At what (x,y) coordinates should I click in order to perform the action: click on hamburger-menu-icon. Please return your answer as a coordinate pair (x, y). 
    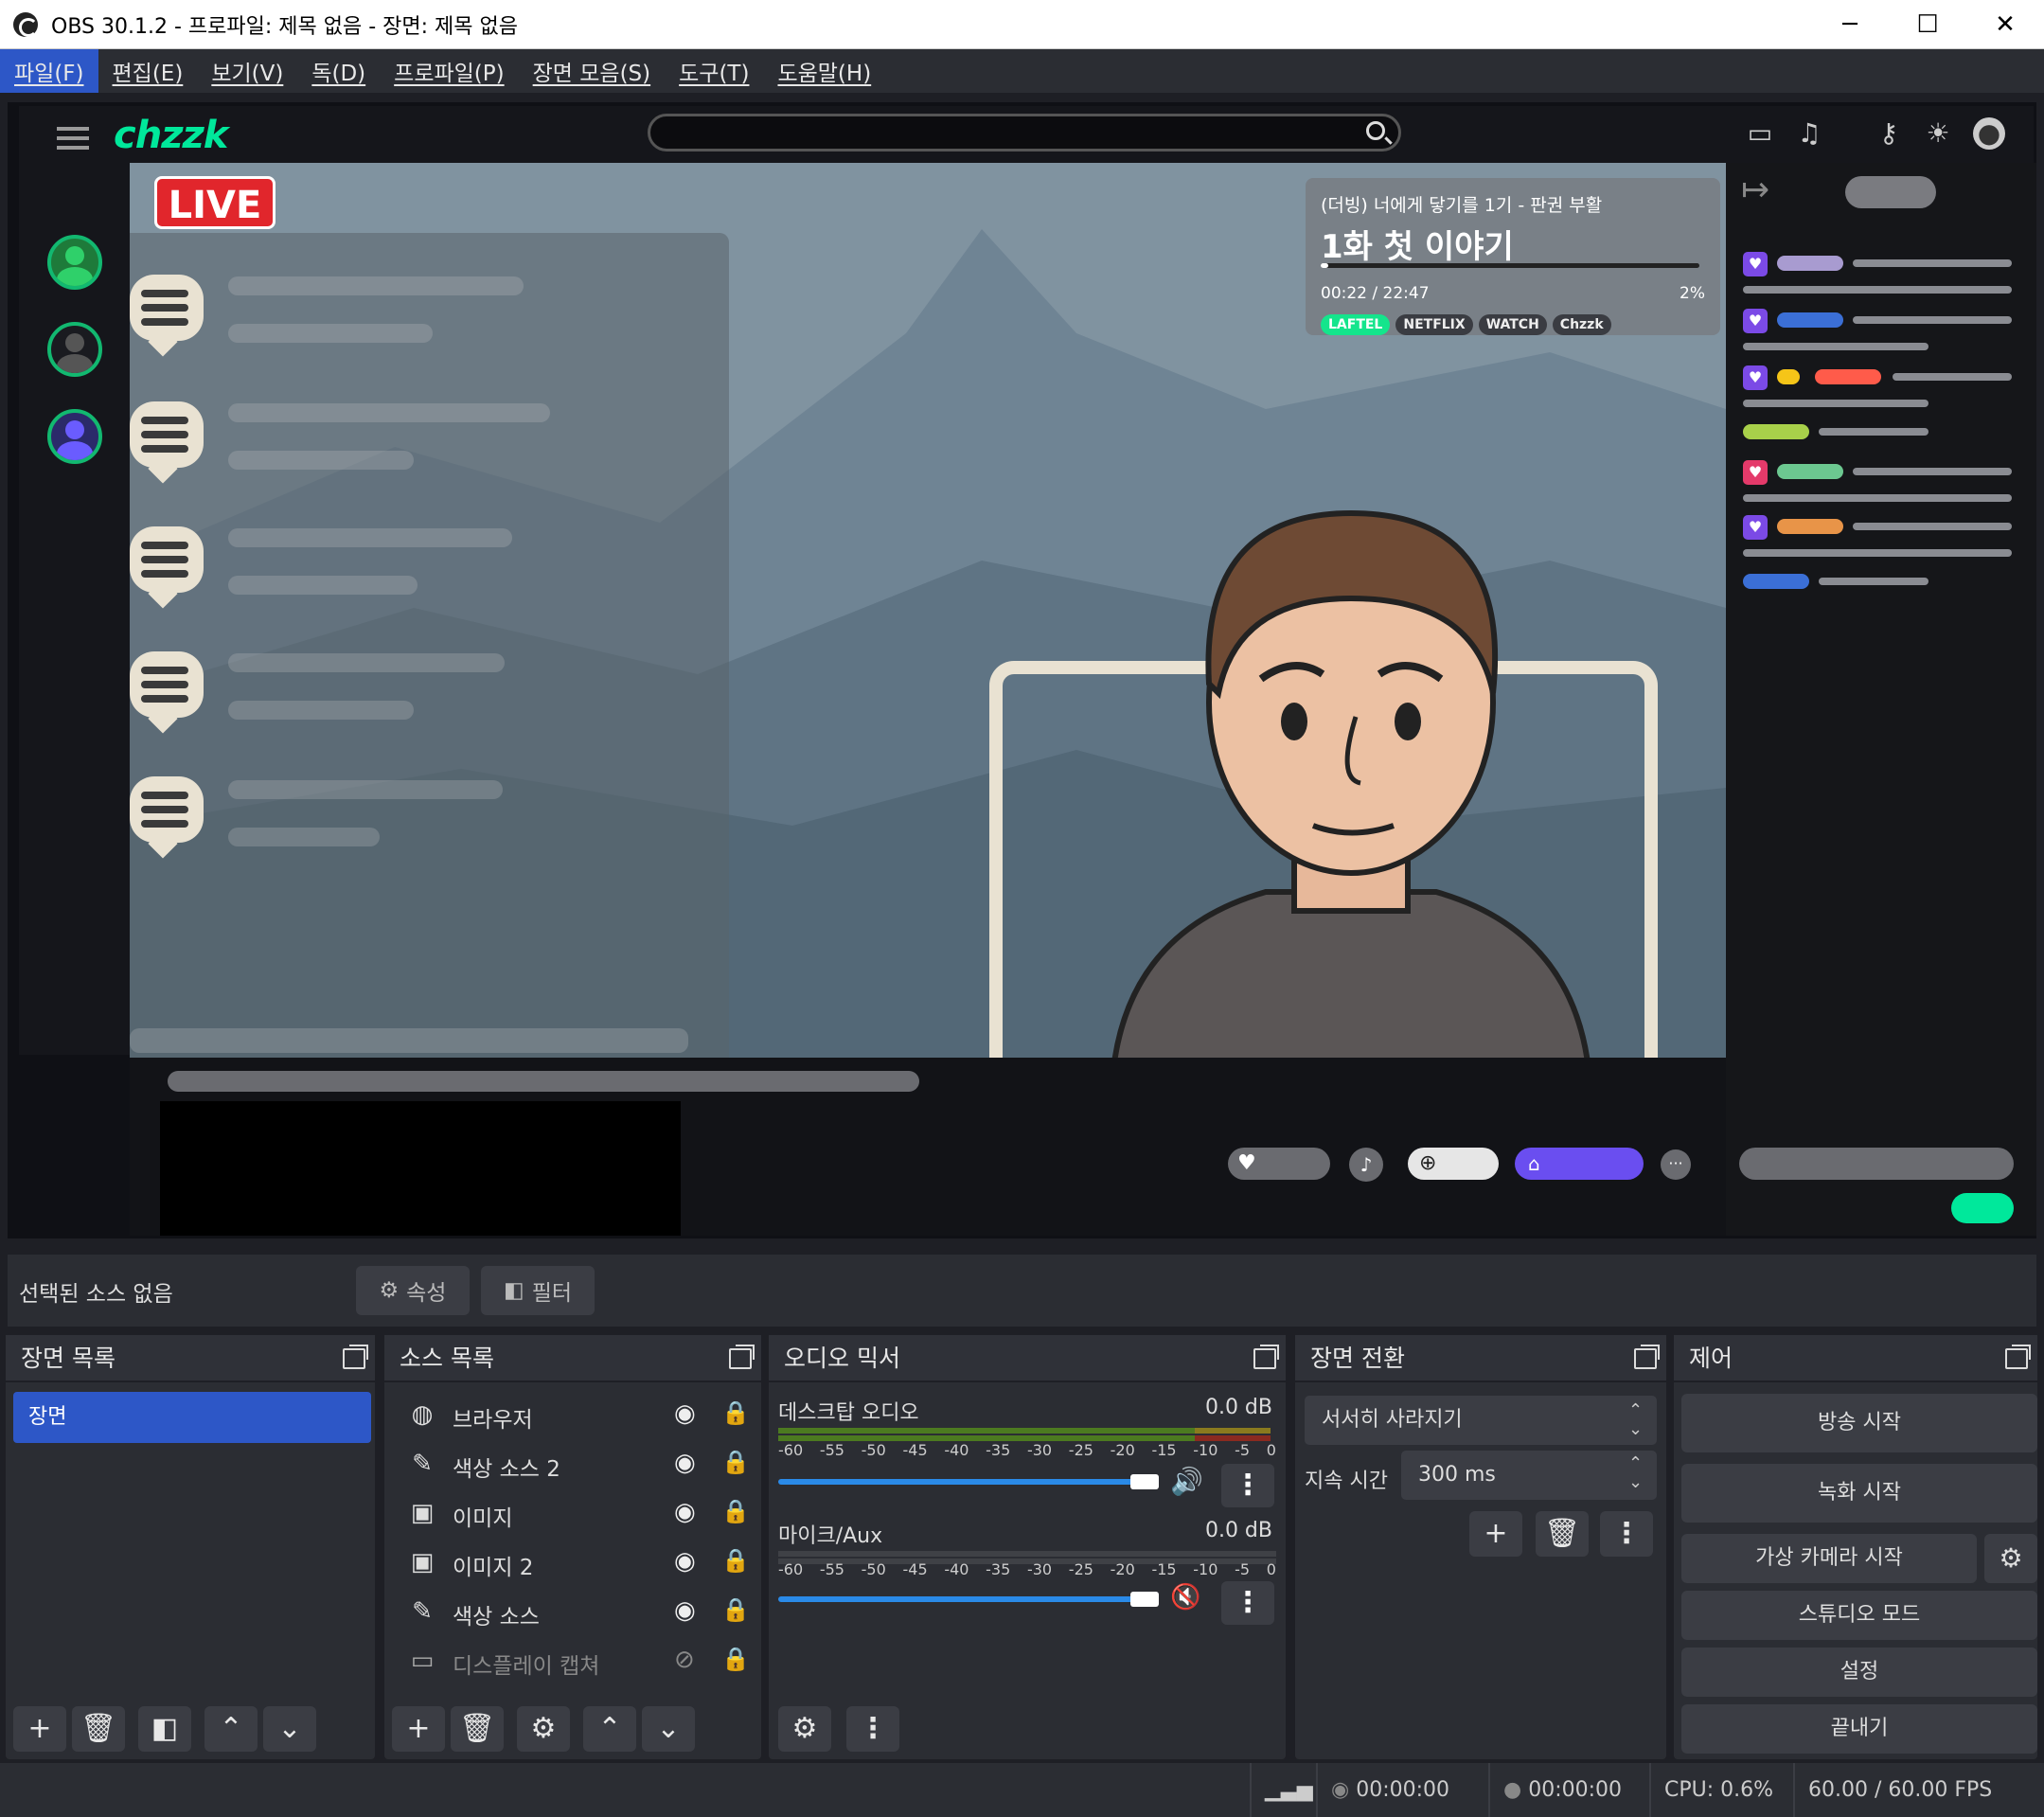
    Looking at the image, I should click on (73, 129).